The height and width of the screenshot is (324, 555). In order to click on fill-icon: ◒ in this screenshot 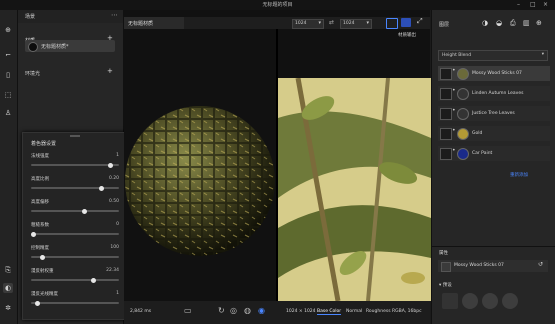, I will do `click(499, 23)`.